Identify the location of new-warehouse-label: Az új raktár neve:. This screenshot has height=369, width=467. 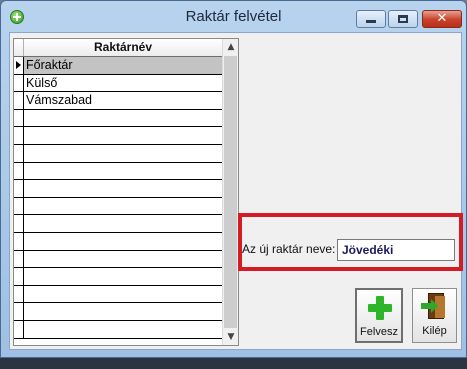
(289, 249).